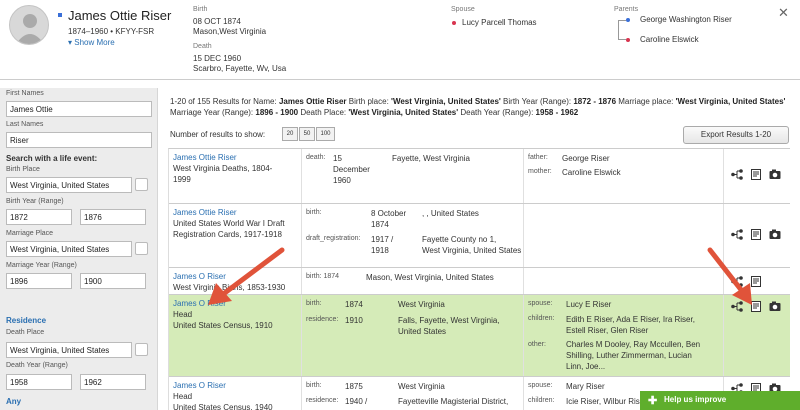 The height and width of the screenshot is (410, 800). I want to click on num-results-options: 20 50 100, so click(309, 134).